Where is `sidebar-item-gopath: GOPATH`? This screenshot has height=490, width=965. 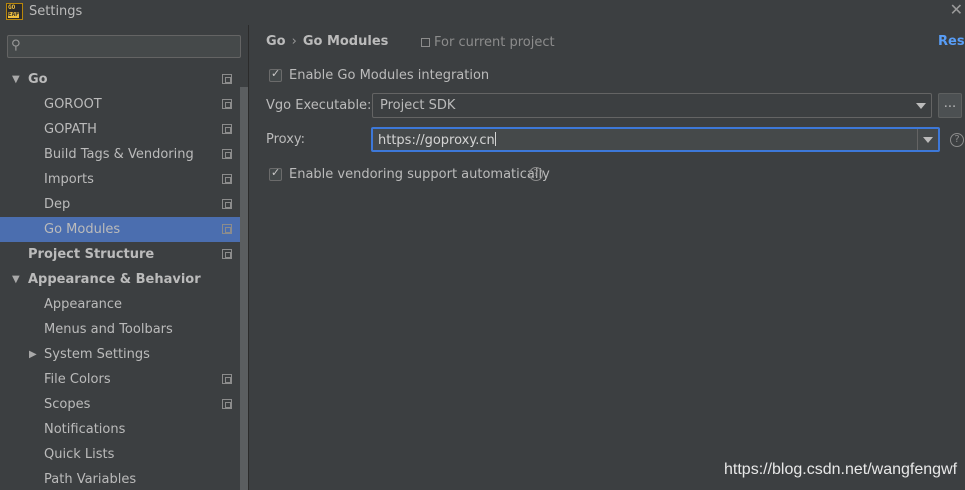 sidebar-item-gopath: GOPATH is located at coordinates (120, 129).